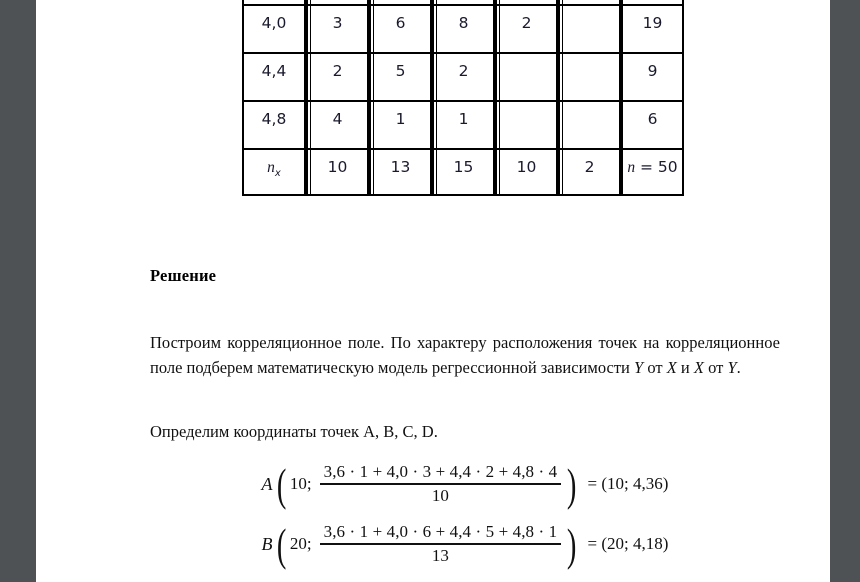 The height and width of the screenshot is (582, 860). What do you see at coordinates (655, 367) in the screenshot?
I see `text-ot-1: от` at bounding box center [655, 367].